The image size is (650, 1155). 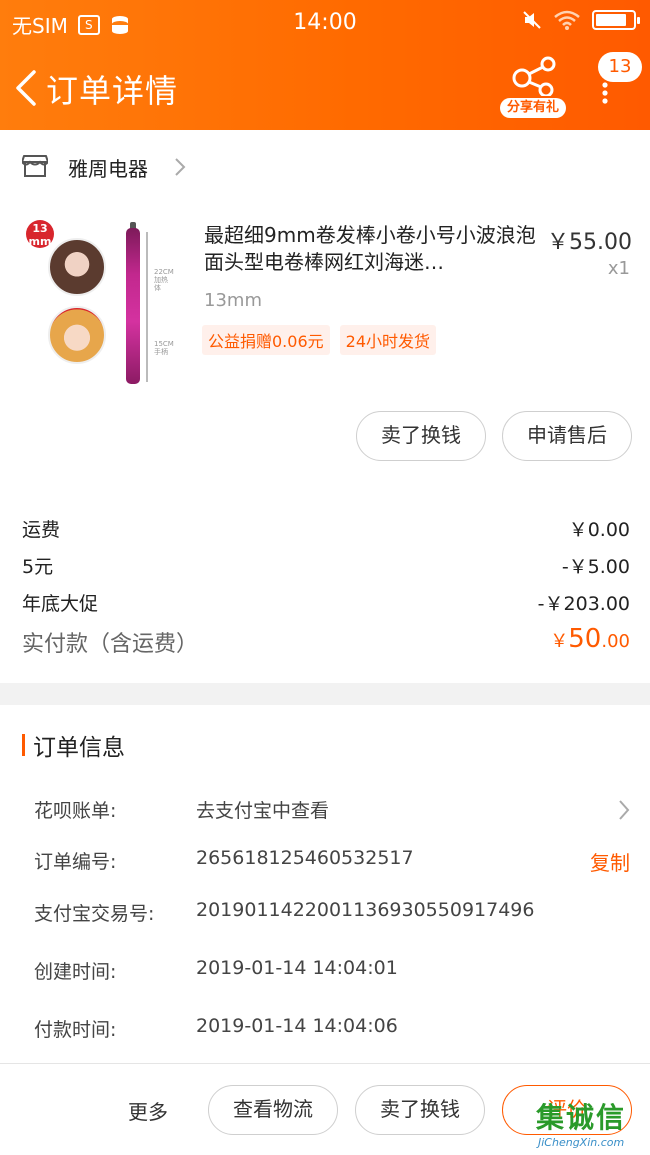 I want to click on more-button: 更多, so click(x=148, y=1110).